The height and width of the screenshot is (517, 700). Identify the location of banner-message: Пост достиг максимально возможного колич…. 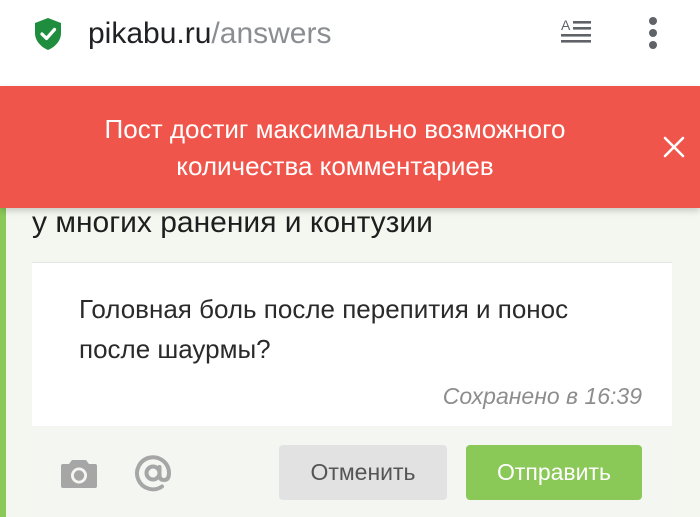
(335, 148).